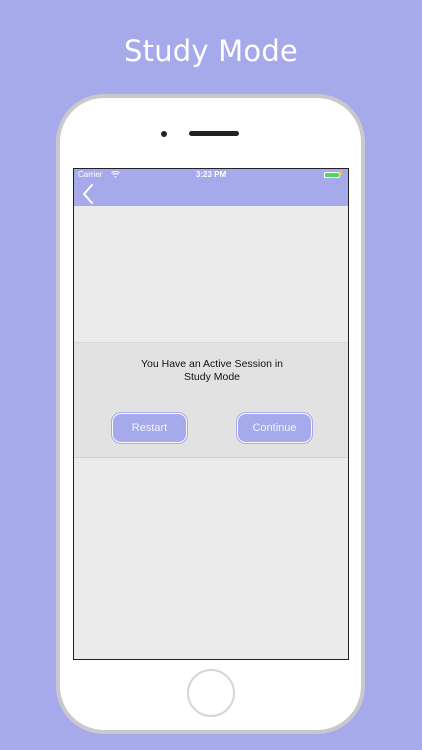 The image size is (422, 750). What do you see at coordinates (212, 370) in the screenshot?
I see `session-message: You Have an Active Session in Study Mode` at bounding box center [212, 370].